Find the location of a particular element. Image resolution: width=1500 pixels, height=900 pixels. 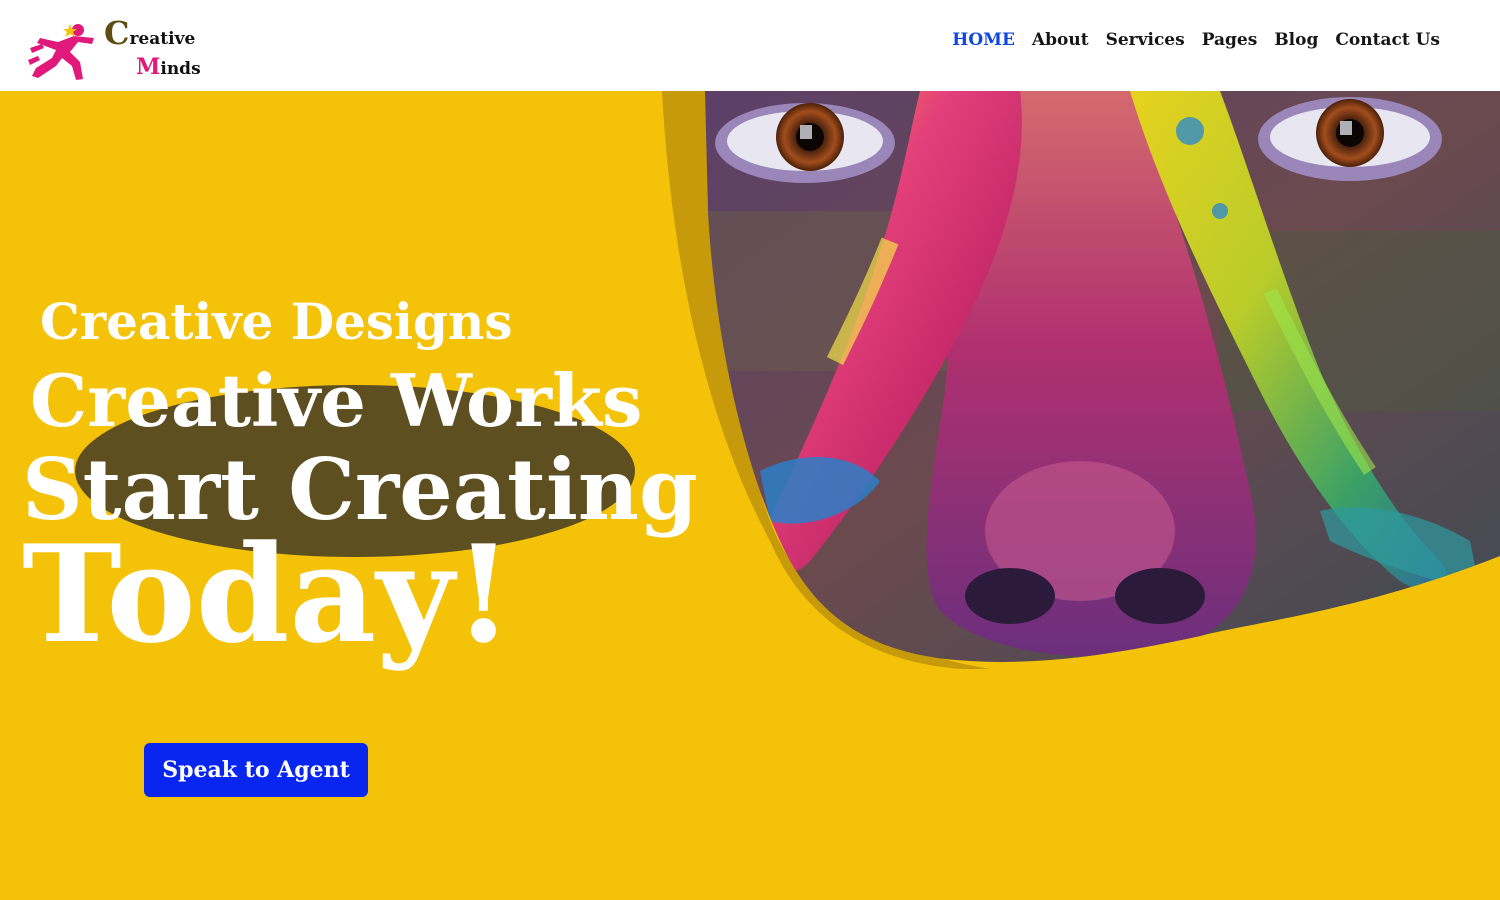

logo-cap-c: C is located at coordinates (117, 33).